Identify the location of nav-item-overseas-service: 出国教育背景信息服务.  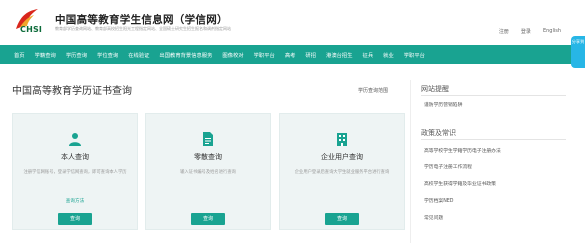
(185, 55).